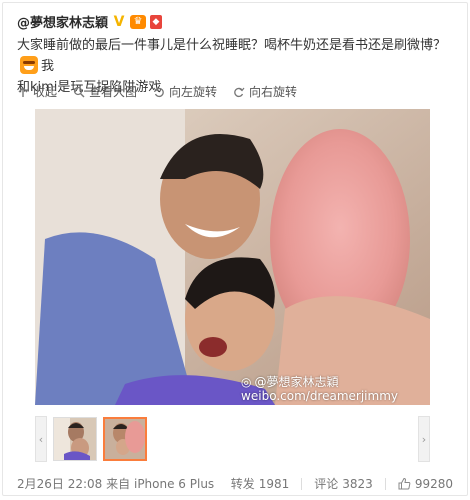  I want to click on thumbnail-next-button: ›, so click(424, 439).